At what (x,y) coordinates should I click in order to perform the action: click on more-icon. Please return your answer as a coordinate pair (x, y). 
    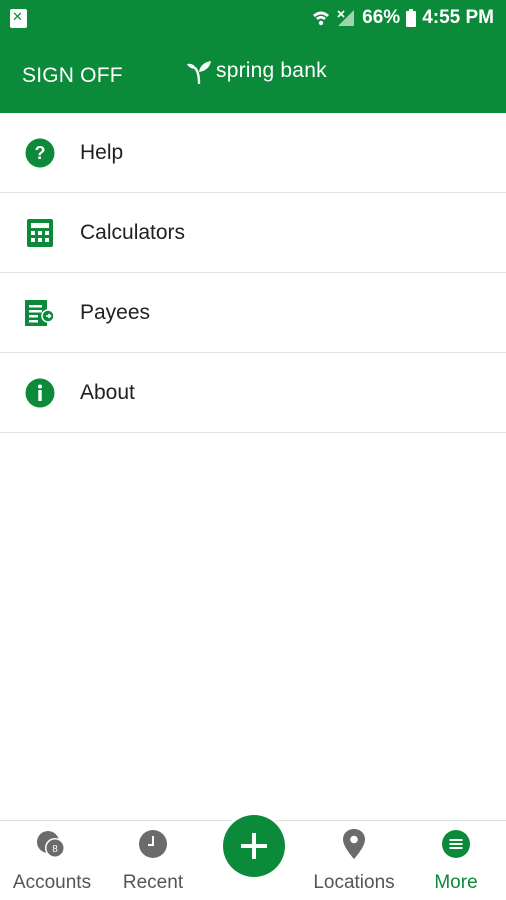
    Looking at the image, I should click on (456, 844).